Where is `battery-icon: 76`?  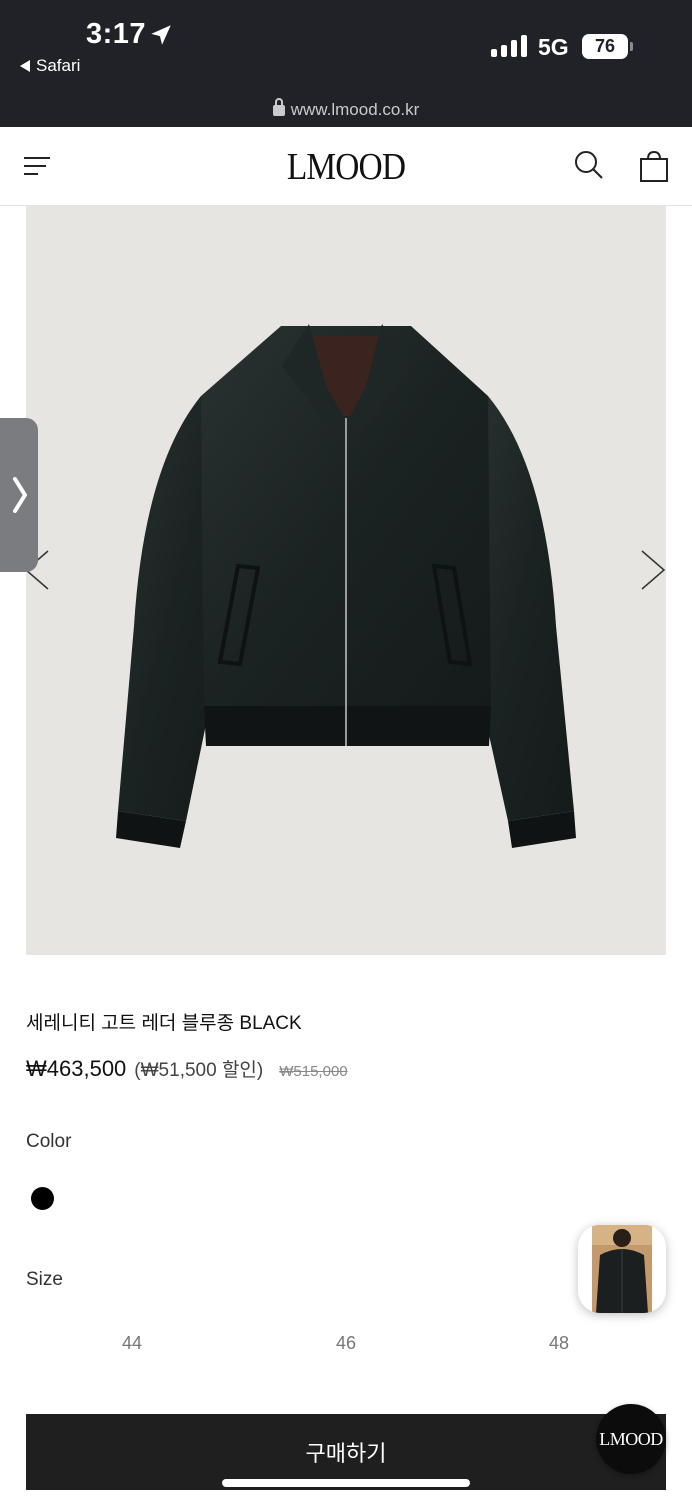
battery-icon: 76 is located at coordinates (605, 46).